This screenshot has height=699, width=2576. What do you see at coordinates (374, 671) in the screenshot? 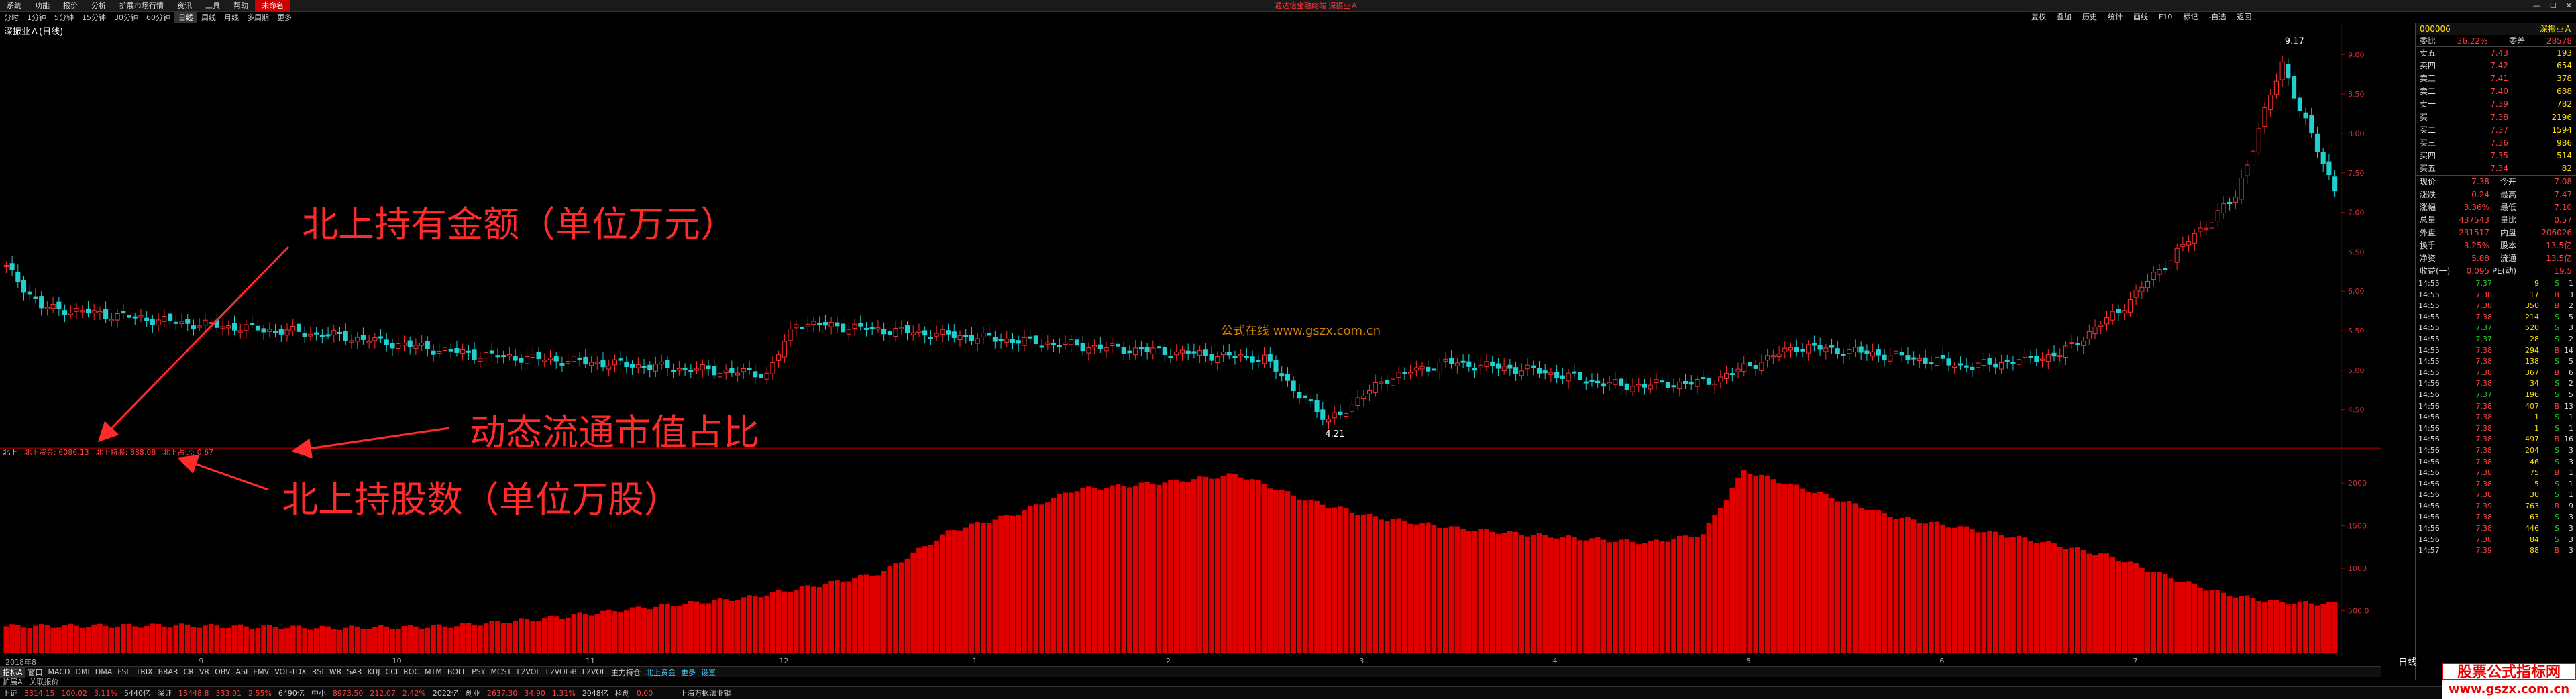
I see `indicator-tab: KDJ` at bounding box center [374, 671].